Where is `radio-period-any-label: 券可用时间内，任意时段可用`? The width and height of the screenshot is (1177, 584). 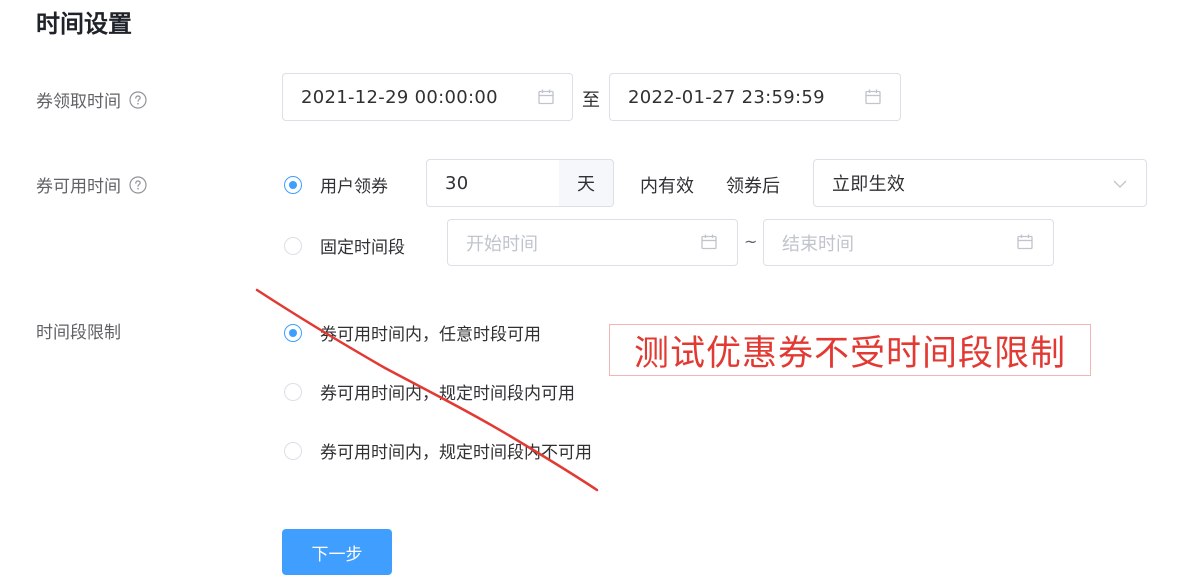 radio-period-any-label: 券可用时间内，任意时段可用 is located at coordinates (430, 335).